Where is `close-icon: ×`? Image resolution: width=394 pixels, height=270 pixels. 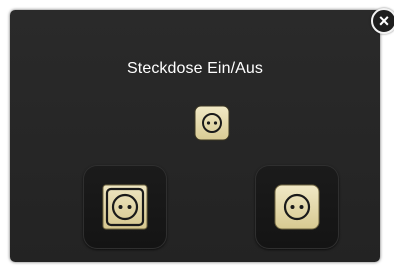
close-icon: × is located at coordinates (384, 21).